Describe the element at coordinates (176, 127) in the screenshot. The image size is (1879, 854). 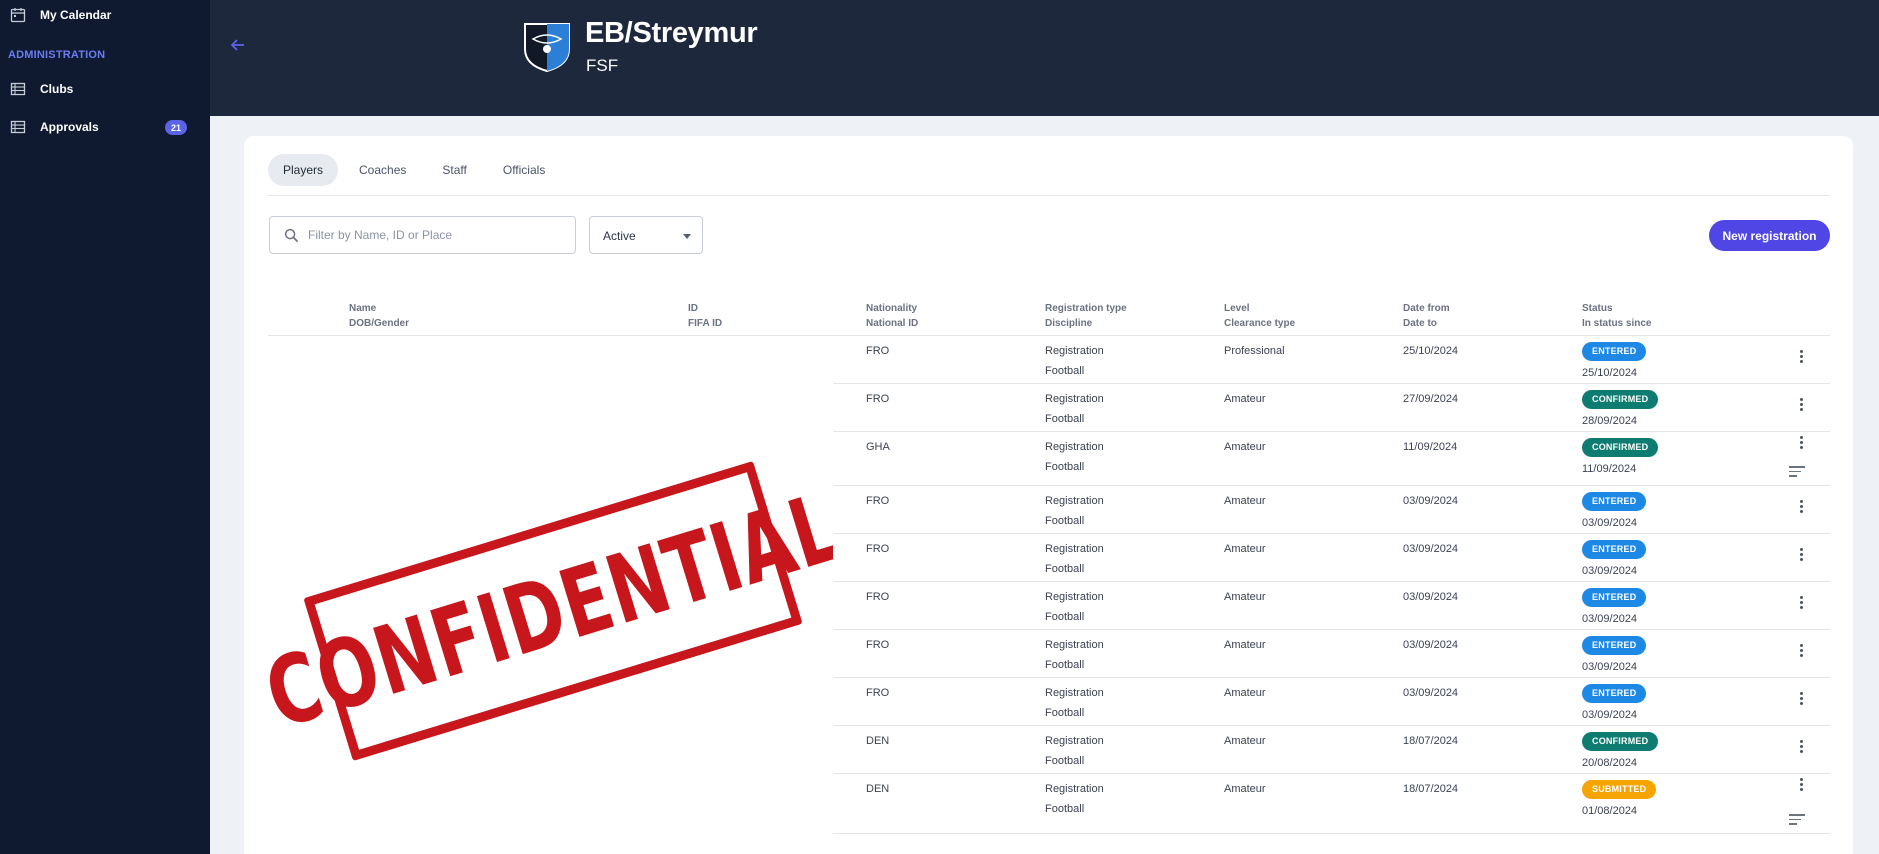
I see `approvals-count-badge: 21` at that location.